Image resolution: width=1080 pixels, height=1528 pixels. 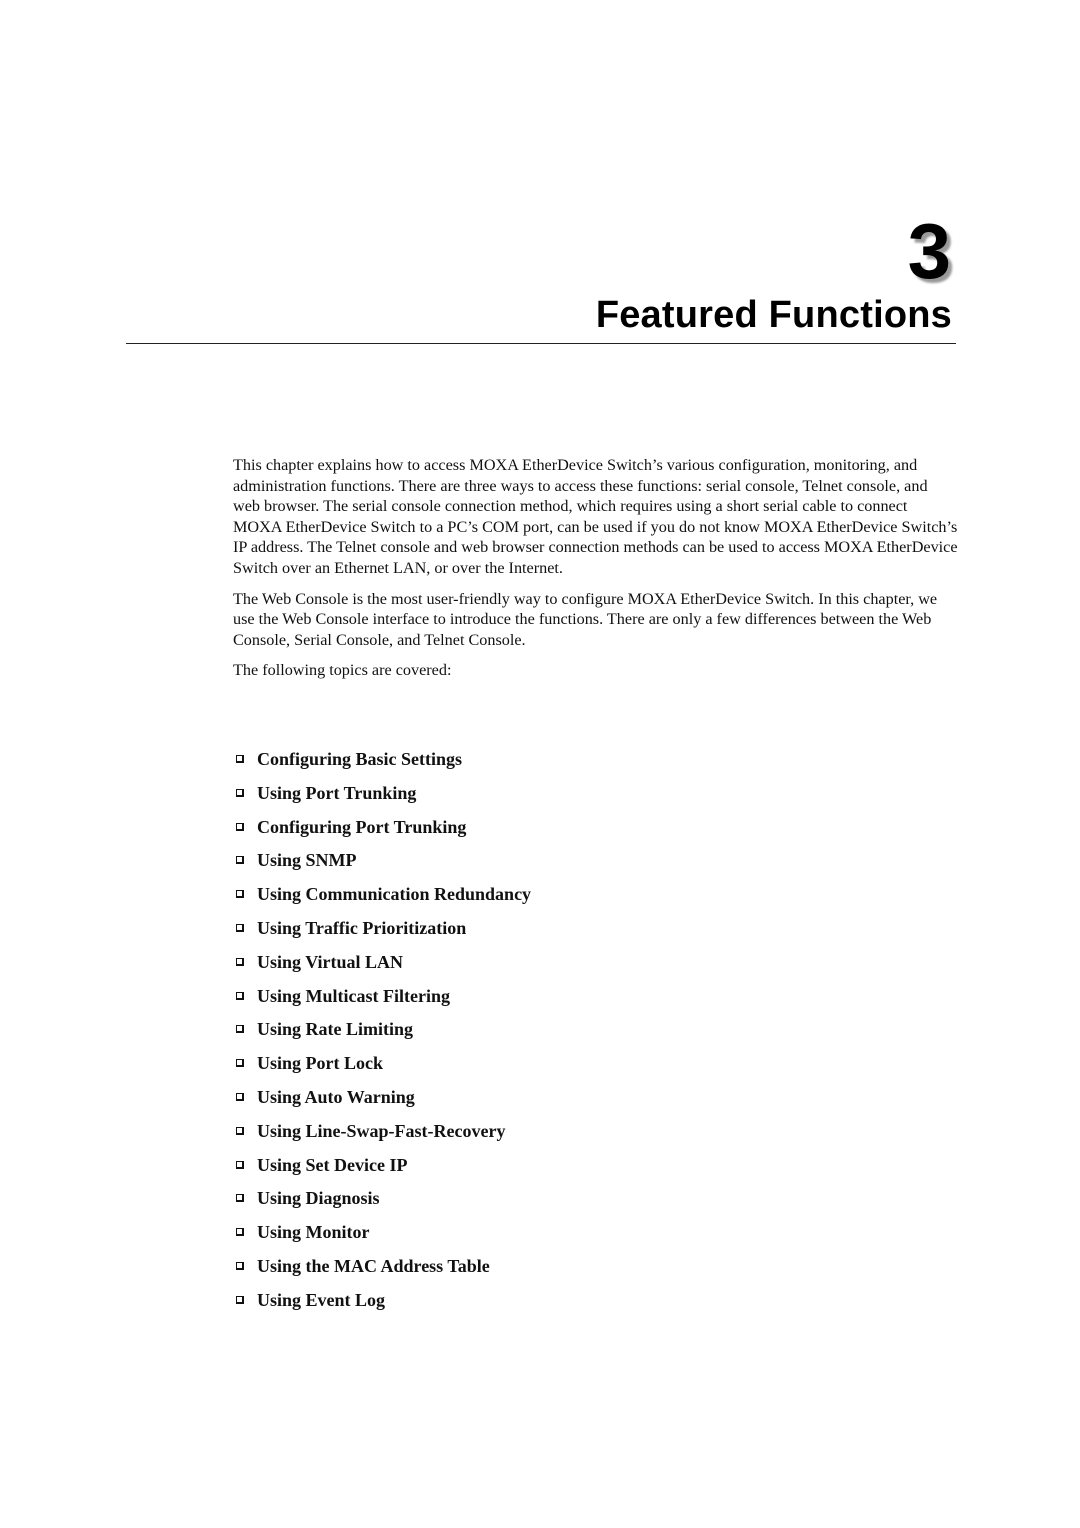 I want to click on topic-item: Using Port Trunking, so click(x=383, y=799).